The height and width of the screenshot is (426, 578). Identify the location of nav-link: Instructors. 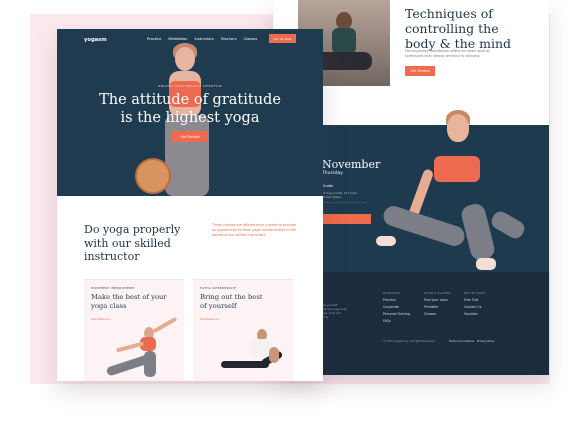
(203, 39).